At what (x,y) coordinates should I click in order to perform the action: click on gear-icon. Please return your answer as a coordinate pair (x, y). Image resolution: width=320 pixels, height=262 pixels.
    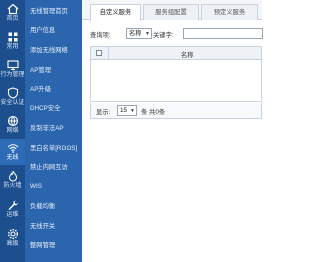
    Looking at the image, I should click on (12, 234).